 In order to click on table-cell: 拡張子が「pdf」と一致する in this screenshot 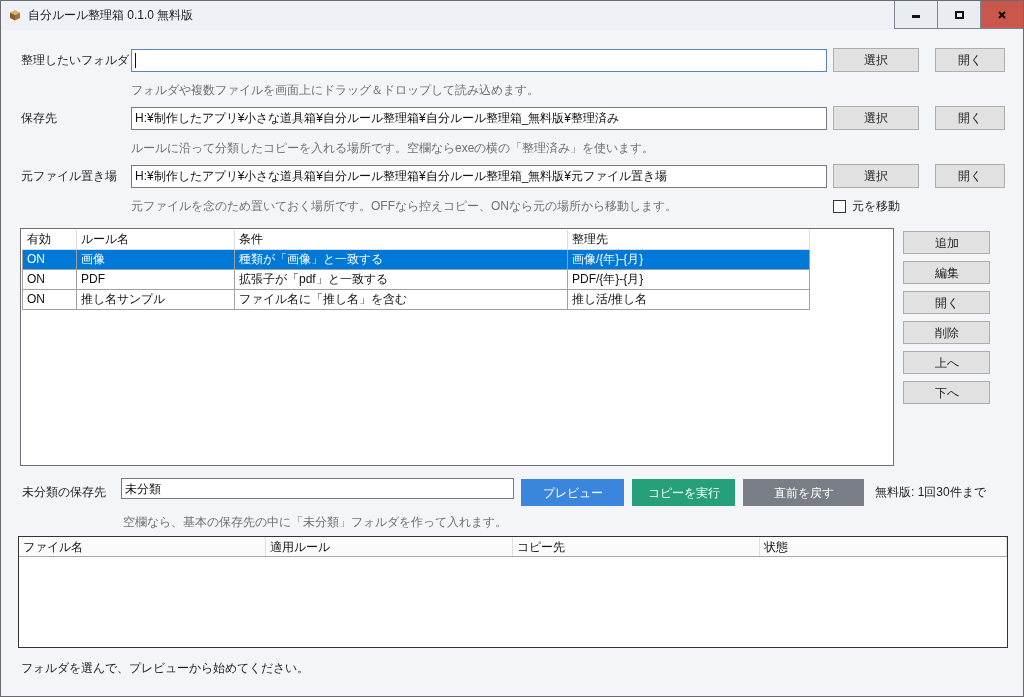, I will do `click(401, 279)`.